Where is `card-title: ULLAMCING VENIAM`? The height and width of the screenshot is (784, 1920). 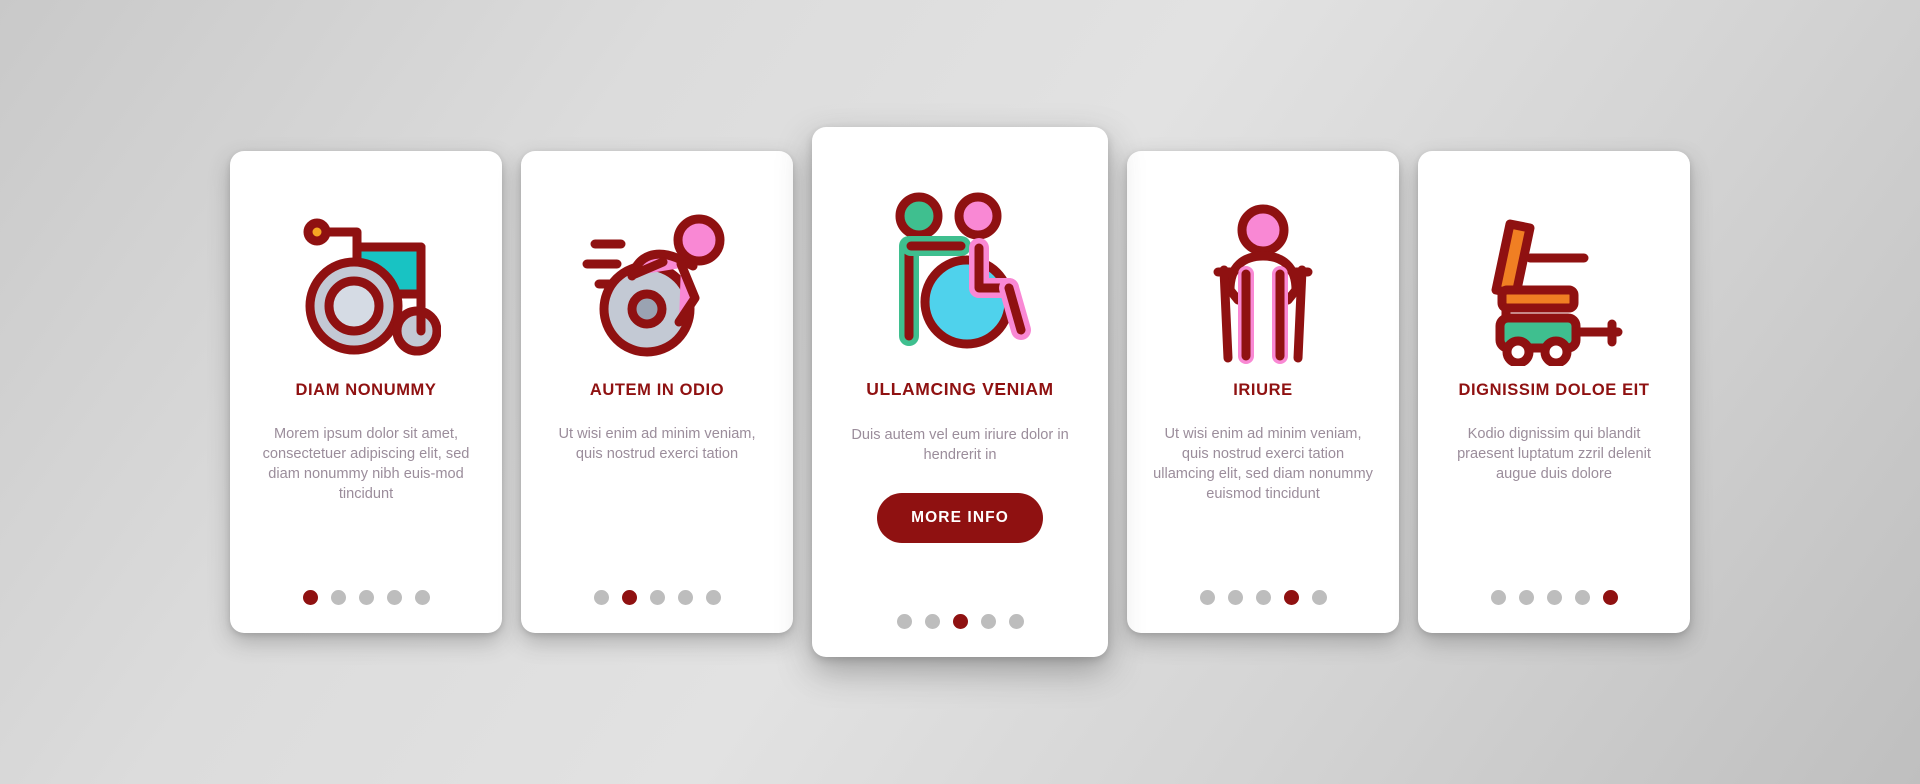 card-title: ULLAMCING VENIAM is located at coordinates (960, 389).